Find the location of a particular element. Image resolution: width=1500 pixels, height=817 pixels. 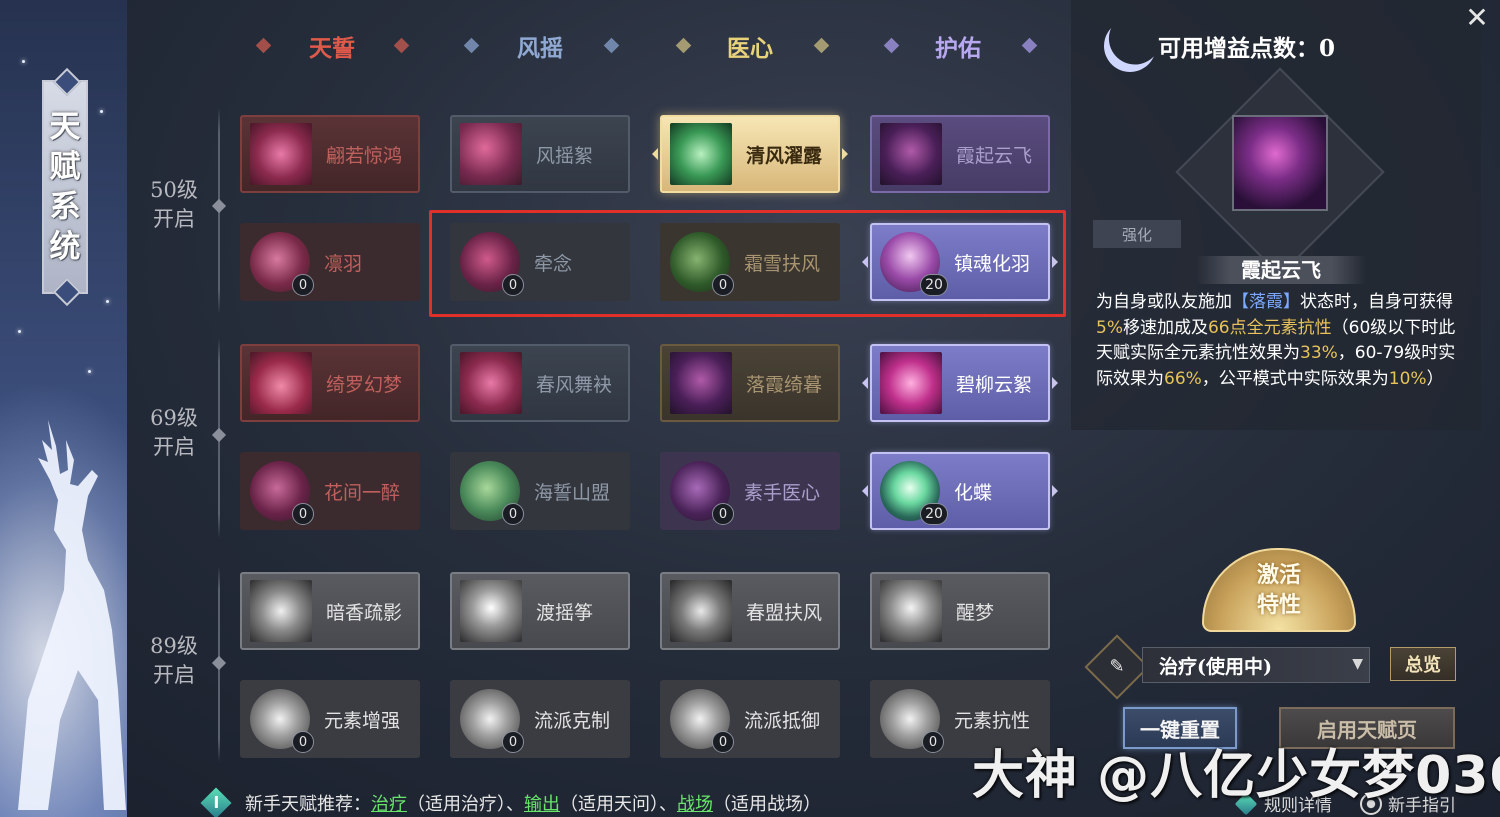

overview-button: 总览 is located at coordinates (1423, 664).